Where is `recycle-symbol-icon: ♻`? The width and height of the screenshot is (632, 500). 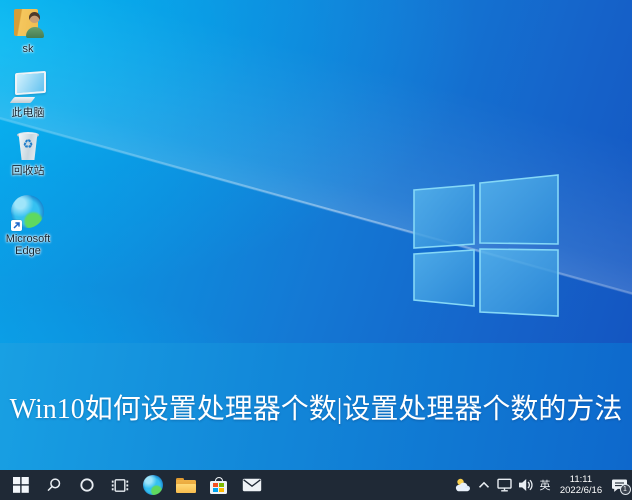
recycle-symbol-icon: ♻ is located at coordinates (28, 144).